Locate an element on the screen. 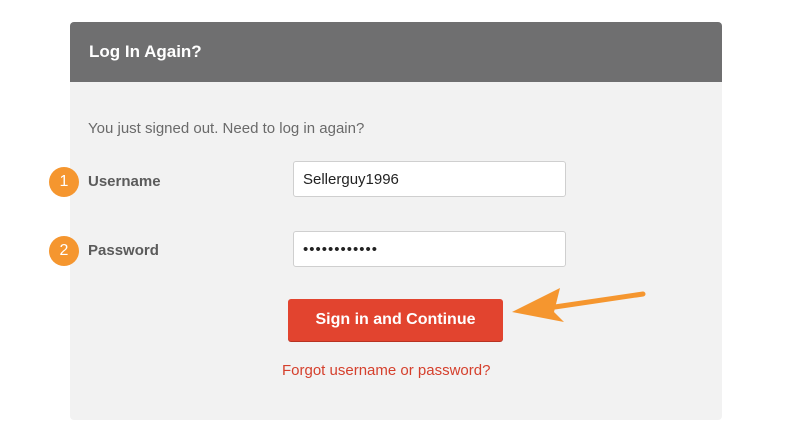 This screenshot has width=796, height=441. orange-arrow-icon is located at coordinates (579, 305).